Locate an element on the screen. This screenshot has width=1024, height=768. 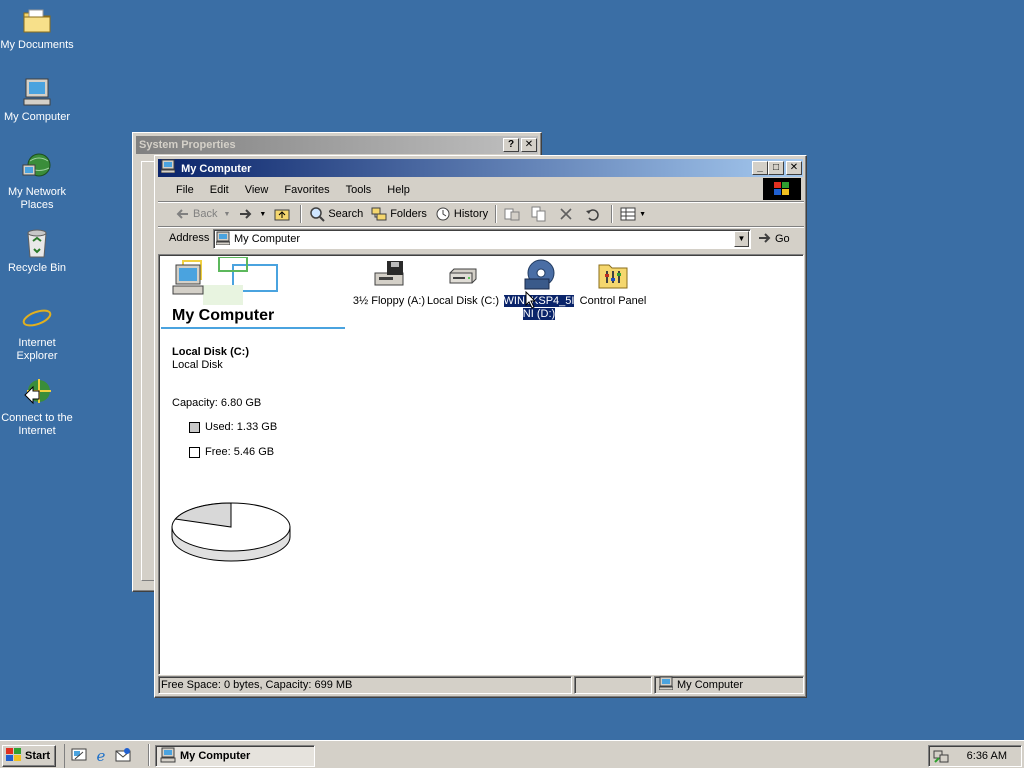
connect-internet-icon is located at coordinates (37, 393).